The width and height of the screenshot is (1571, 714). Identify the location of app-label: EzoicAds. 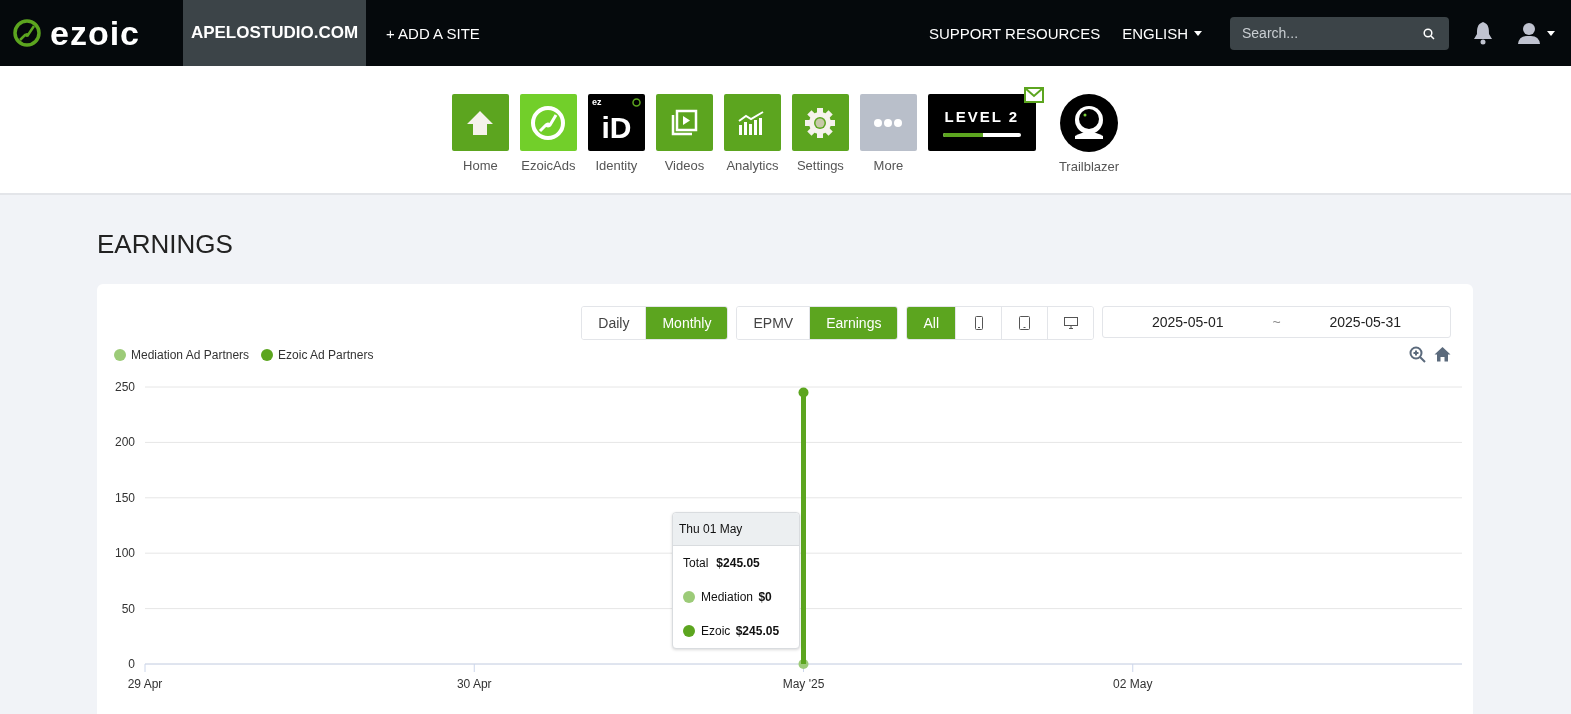
(548, 165).